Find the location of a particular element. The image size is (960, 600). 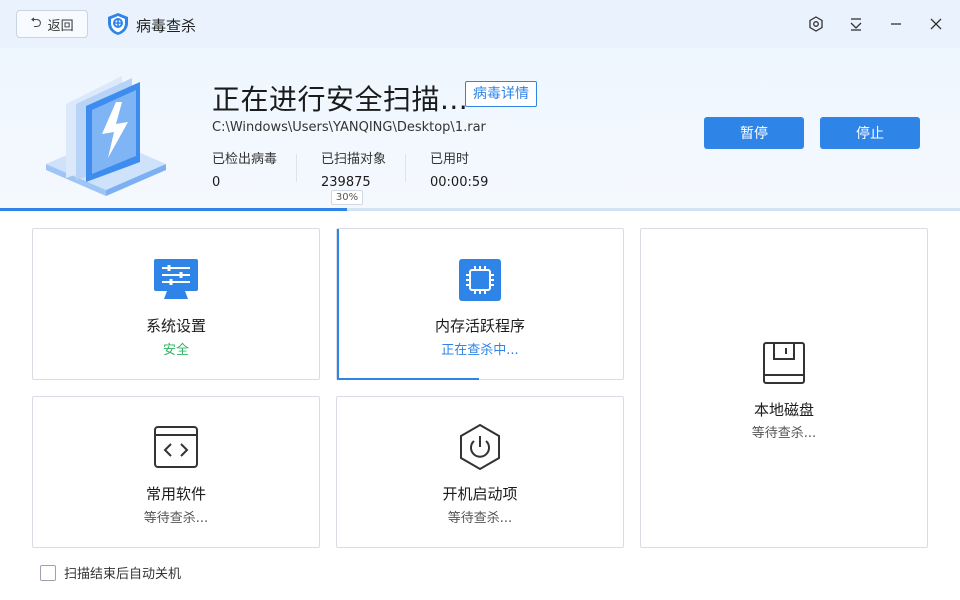

card-title: 开机启动项 is located at coordinates (480, 494).